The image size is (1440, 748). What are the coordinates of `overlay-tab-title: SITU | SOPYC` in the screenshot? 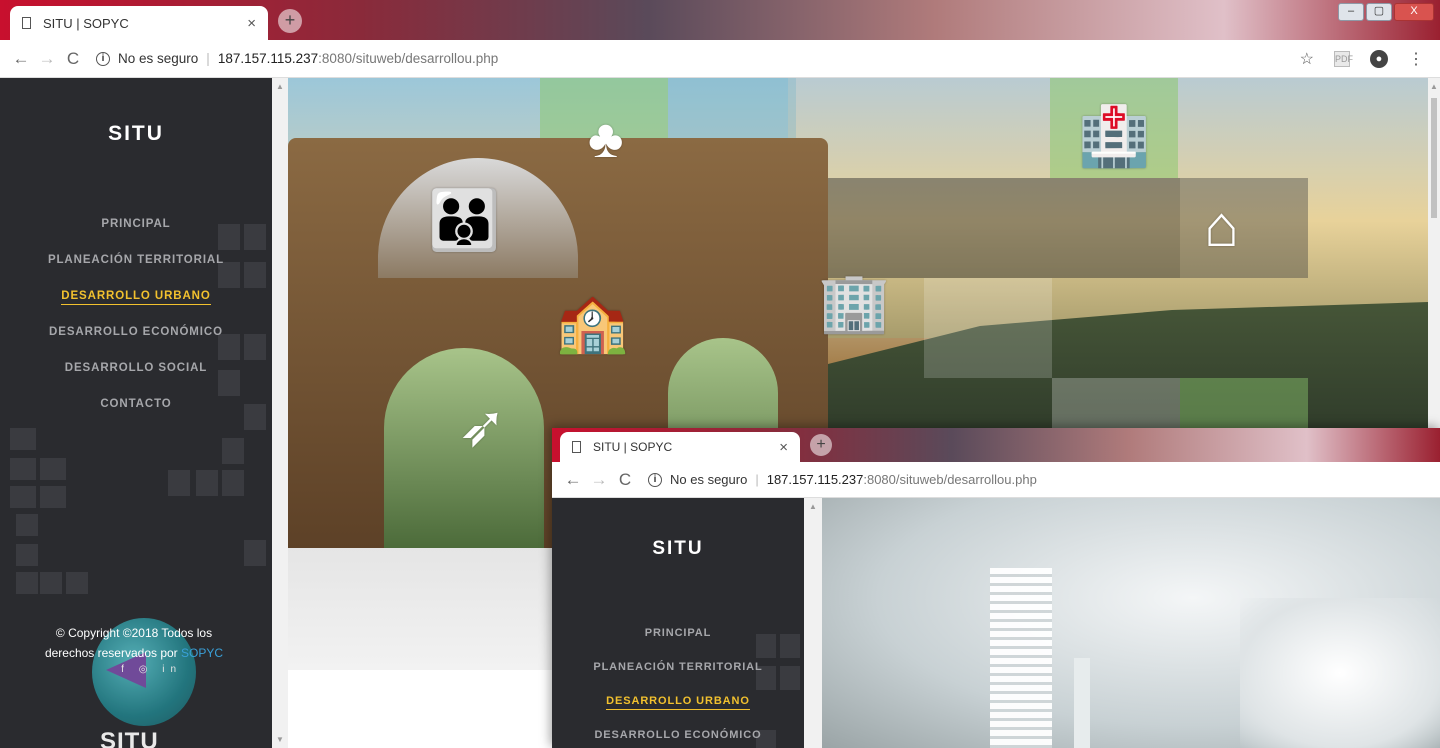 It's located at (633, 447).